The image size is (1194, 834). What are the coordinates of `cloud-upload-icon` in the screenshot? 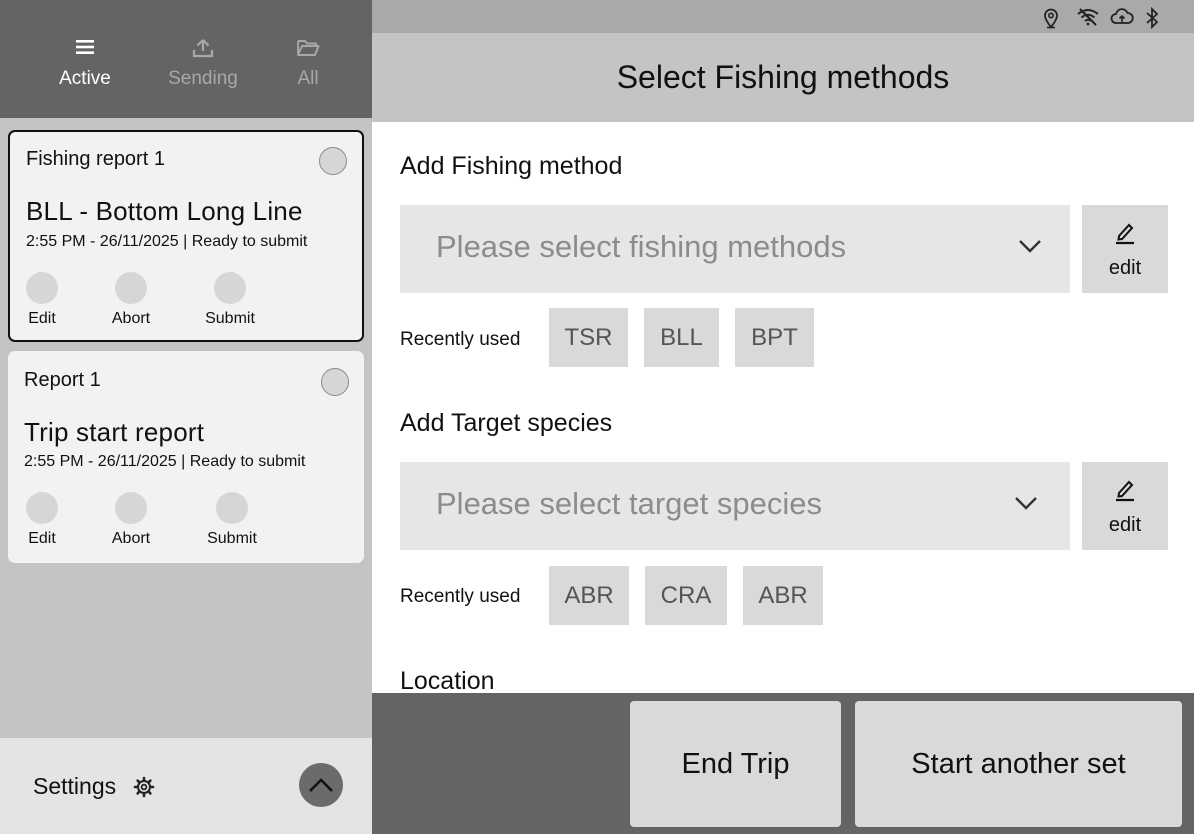 It's located at (1122, 18).